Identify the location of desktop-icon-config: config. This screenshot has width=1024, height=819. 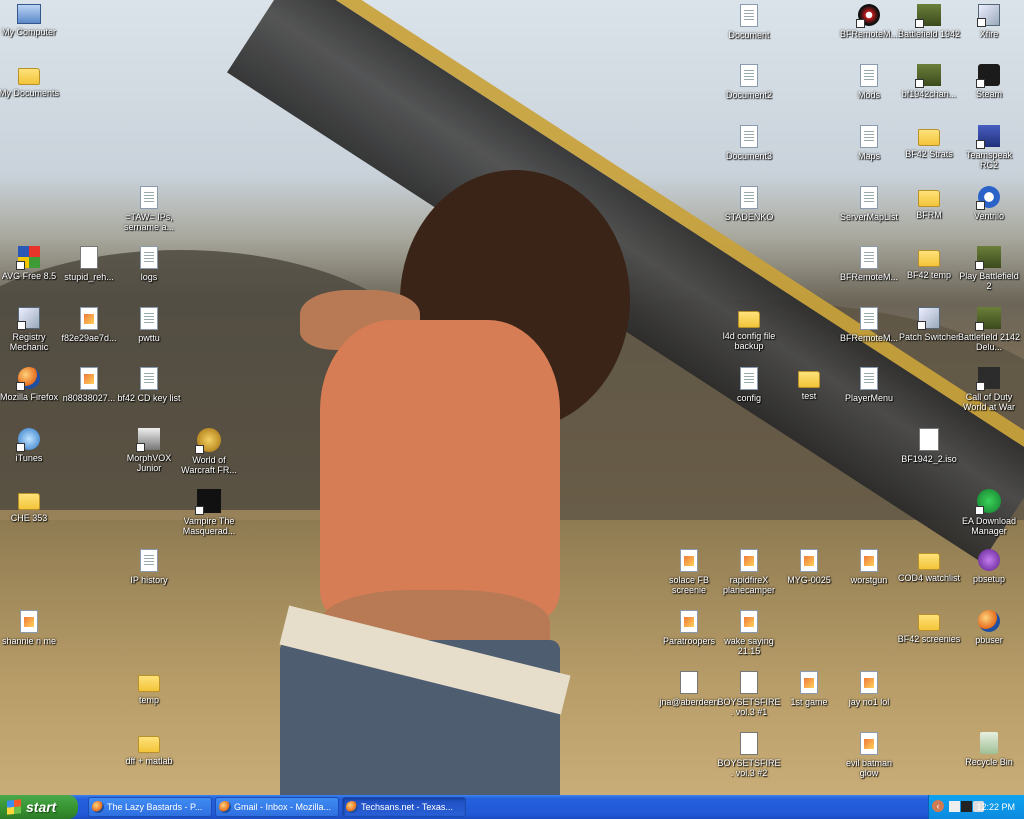
(749, 385).